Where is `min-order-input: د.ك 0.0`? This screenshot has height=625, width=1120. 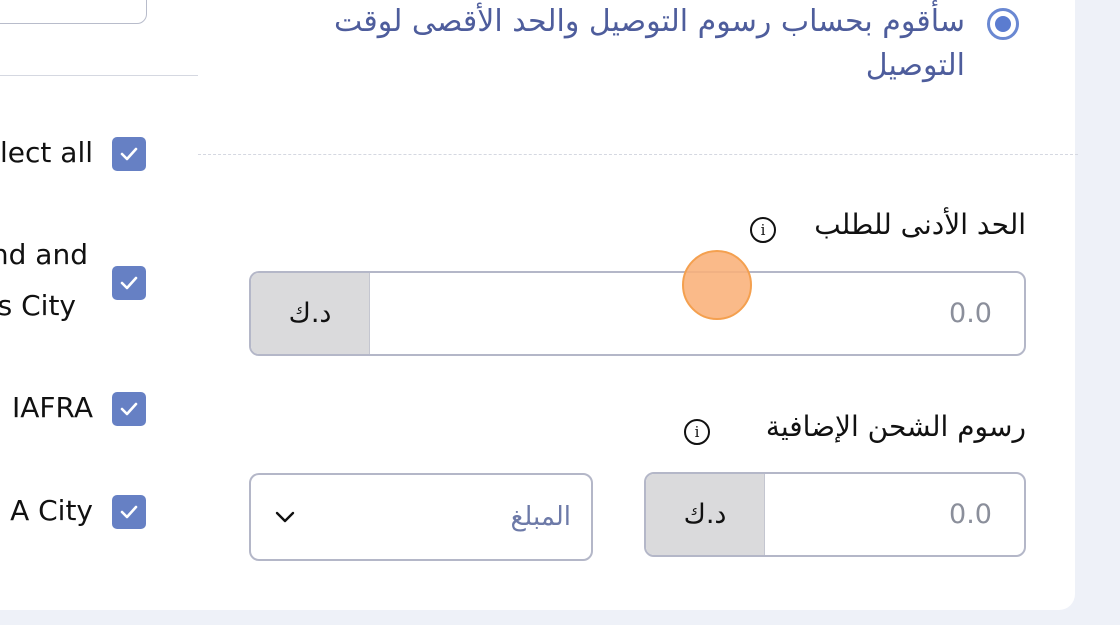
min-order-input: د.ك 0.0 is located at coordinates (637, 313).